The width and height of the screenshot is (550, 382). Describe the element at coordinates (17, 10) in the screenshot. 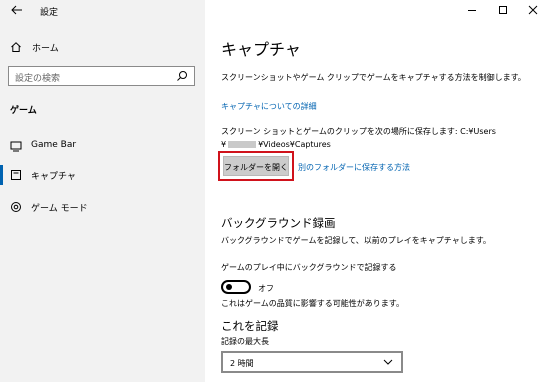

I see `back-arrow-icon` at that location.